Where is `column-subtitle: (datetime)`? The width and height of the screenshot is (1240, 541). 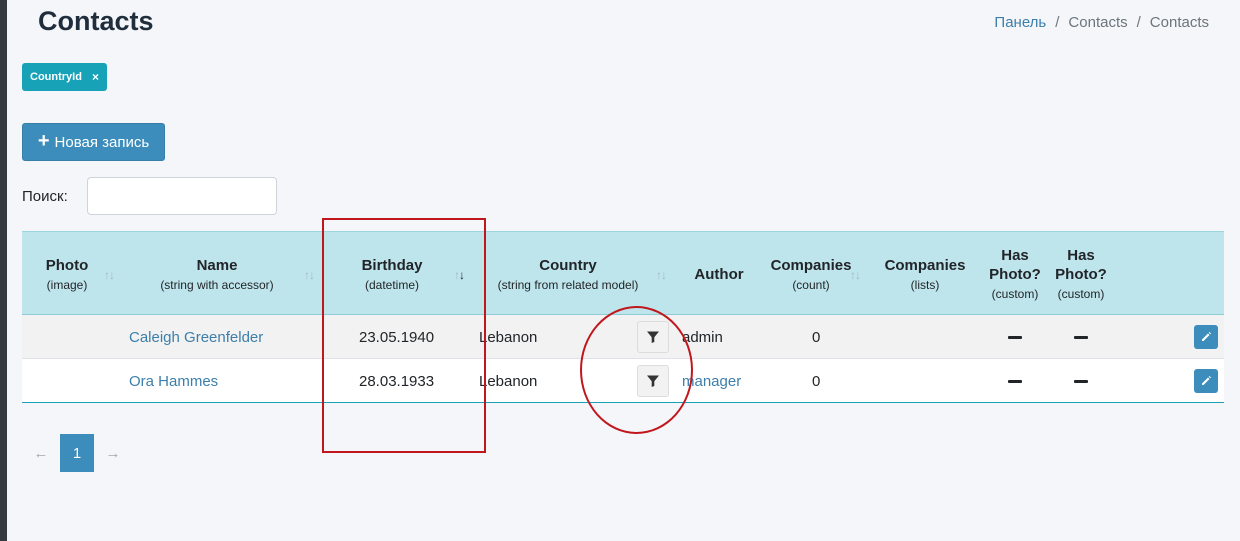 column-subtitle: (datetime) is located at coordinates (392, 284).